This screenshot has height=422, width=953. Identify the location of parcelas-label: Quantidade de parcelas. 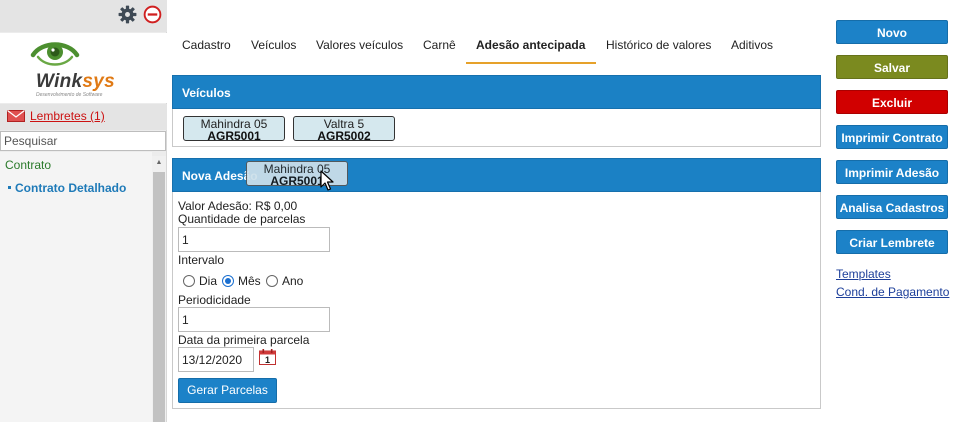
(242, 219).